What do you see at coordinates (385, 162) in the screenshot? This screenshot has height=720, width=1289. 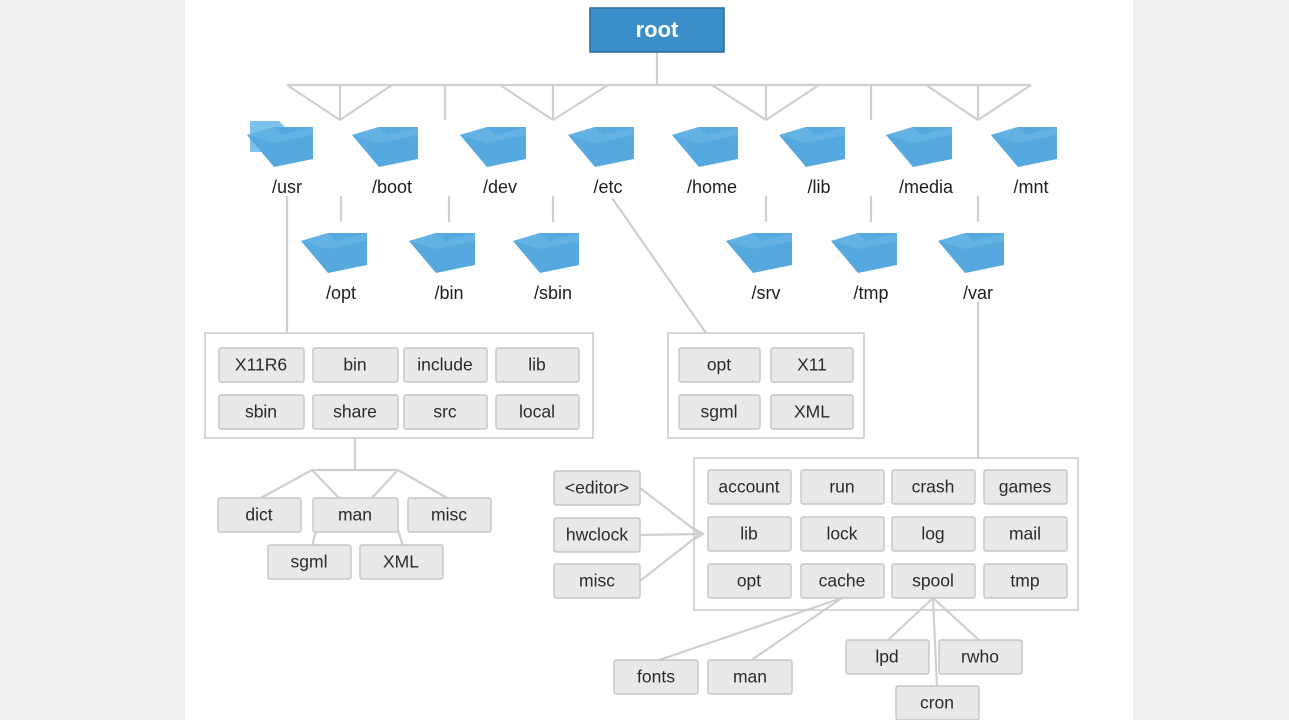 I see `folder-node-boot: /boot` at bounding box center [385, 162].